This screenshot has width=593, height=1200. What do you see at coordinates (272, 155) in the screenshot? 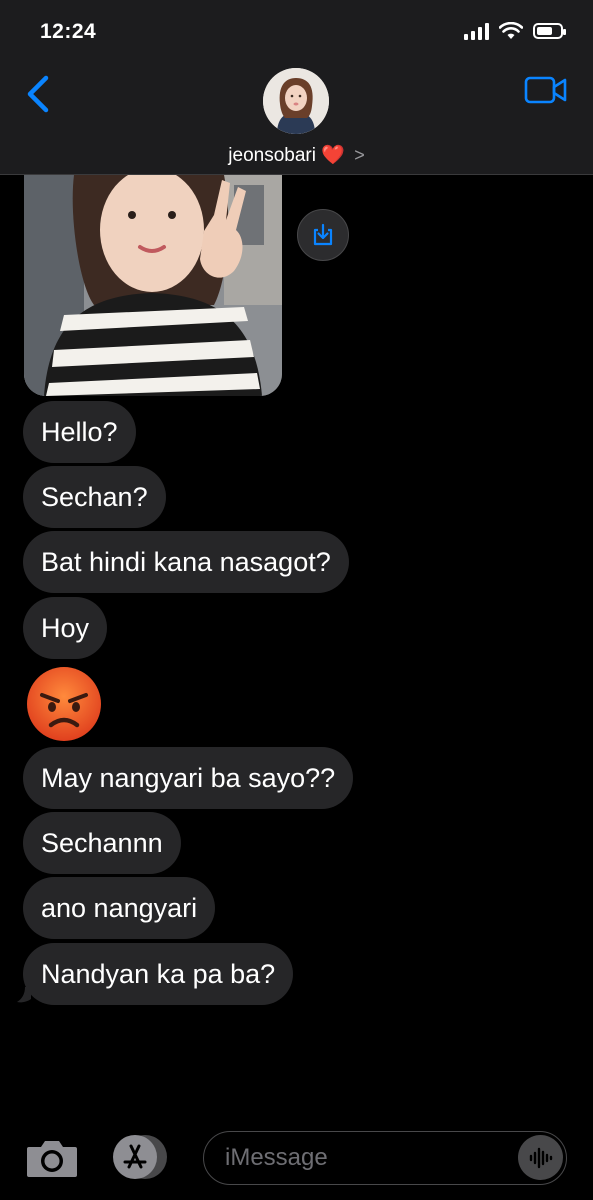
I see `contact-name: jeonsobari` at bounding box center [272, 155].